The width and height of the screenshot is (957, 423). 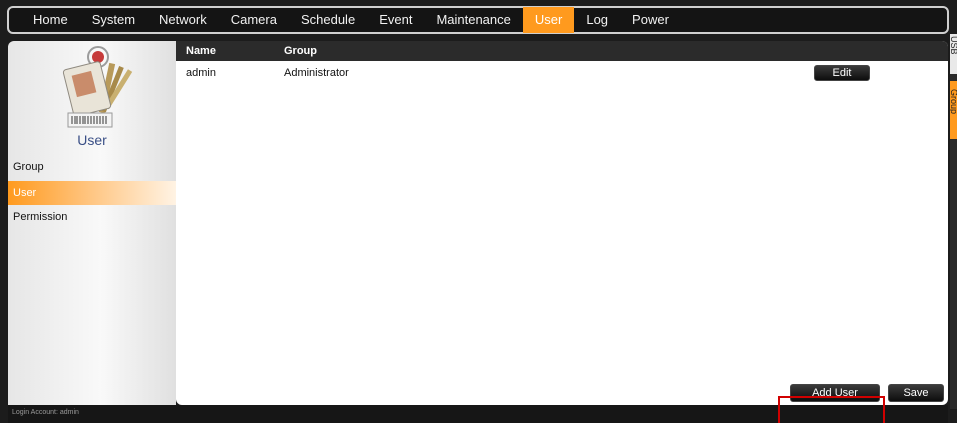 What do you see at coordinates (328, 20) in the screenshot?
I see `nav-schedule: Schedule` at bounding box center [328, 20].